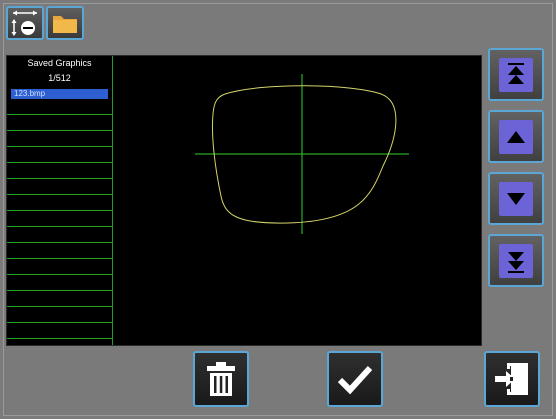 The width and height of the screenshot is (556, 419). I want to click on saved-graphics-list: Saved Graphics 1/512 123.bmp, so click(60, 200).